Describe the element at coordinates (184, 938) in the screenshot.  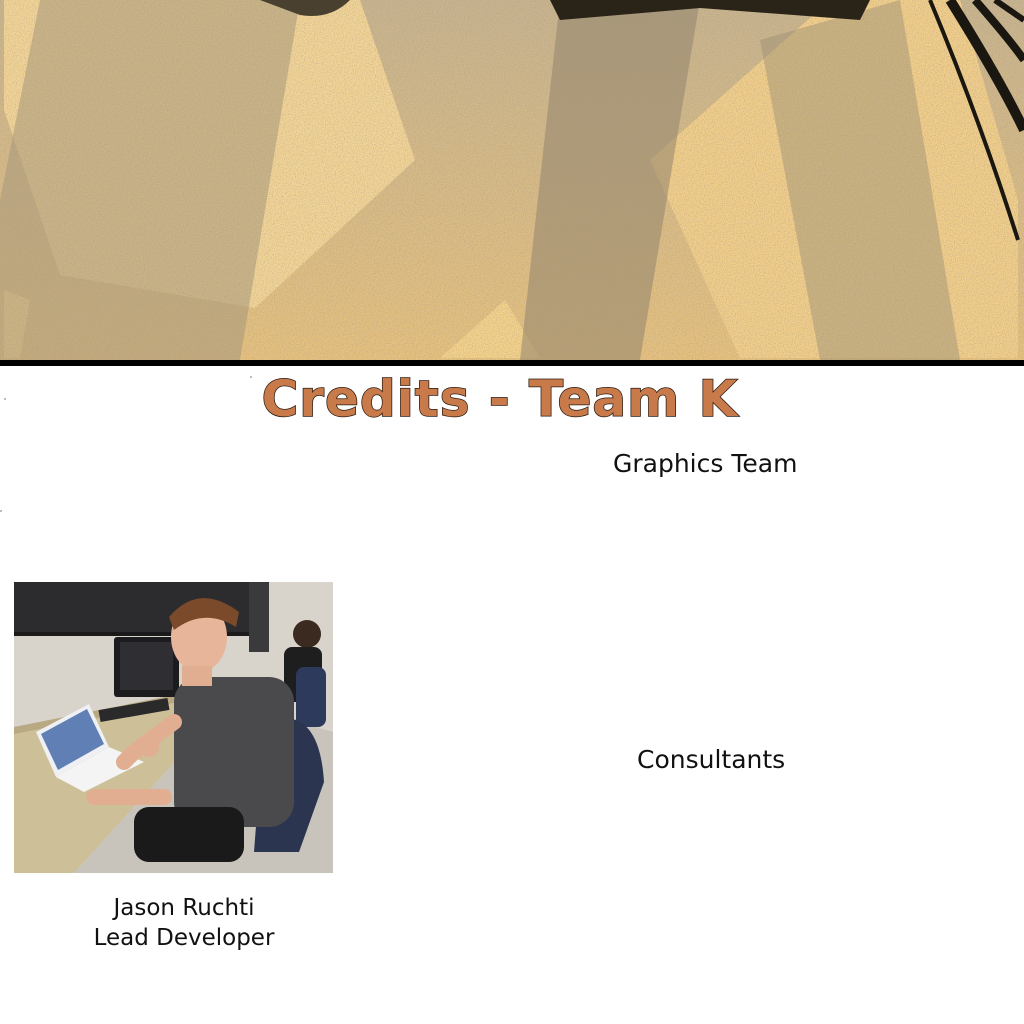
I see `team-member-role: Lead Developer` at that location.